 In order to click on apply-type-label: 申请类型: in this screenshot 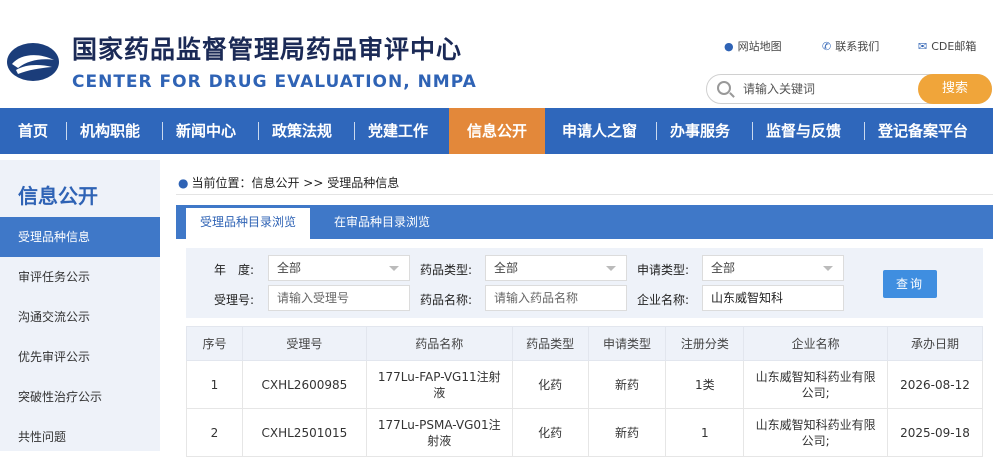, I will do `click(663, 270)`.